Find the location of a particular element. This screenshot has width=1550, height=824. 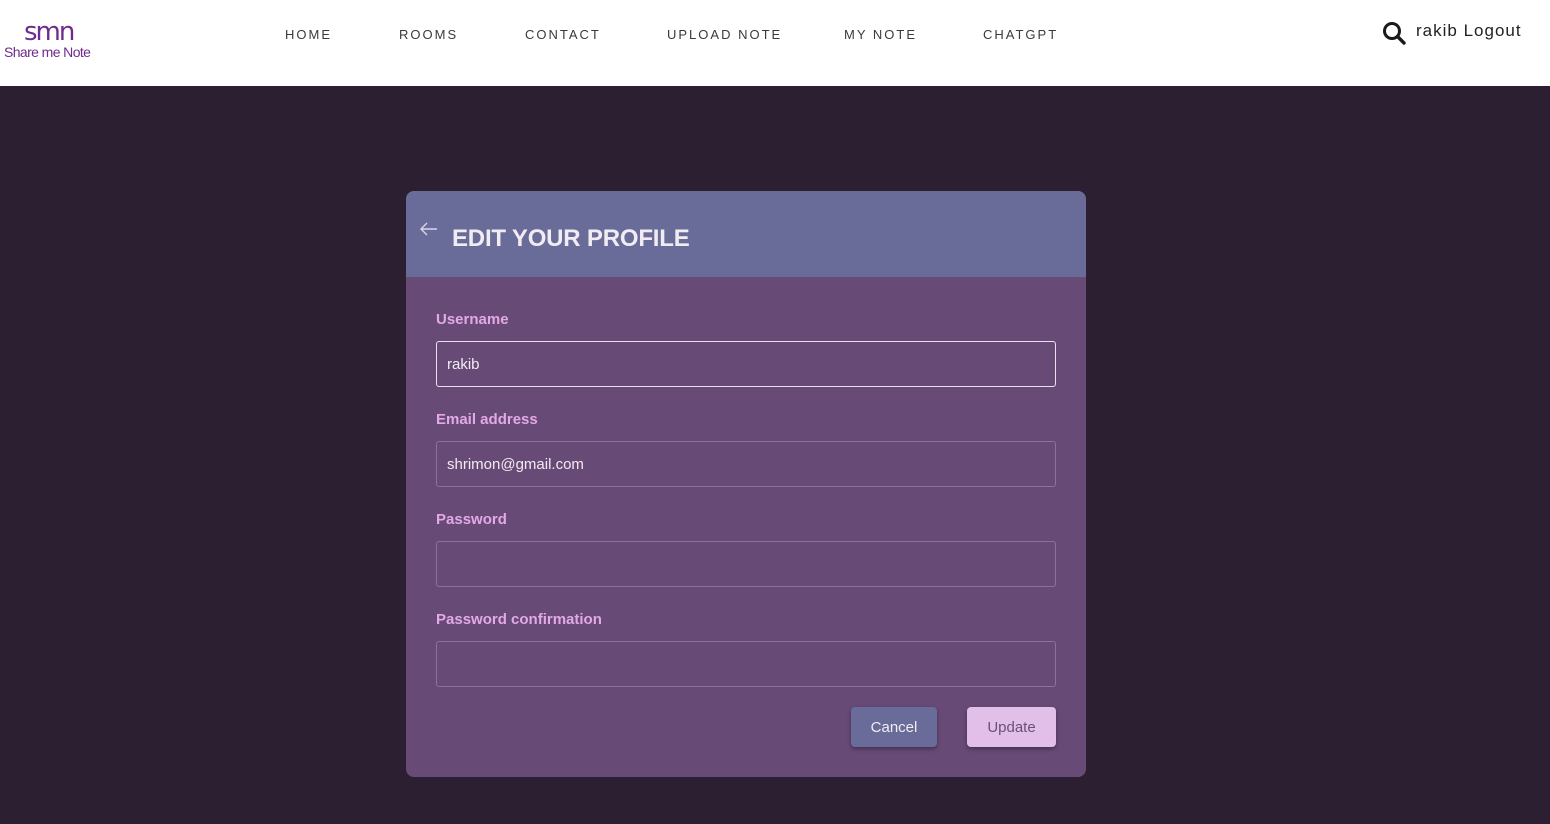

user-area: rakib Logout is located at coordinates (1469, 31).